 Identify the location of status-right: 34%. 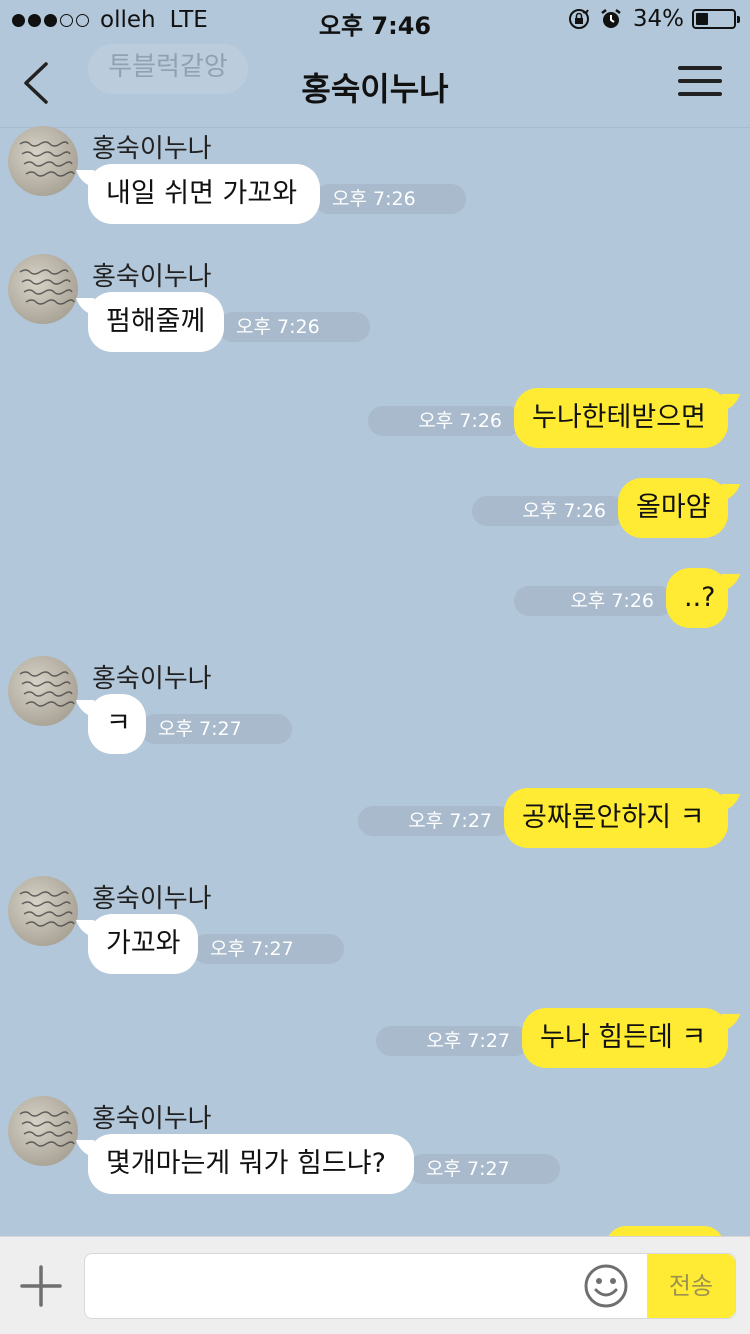
(649, 19).